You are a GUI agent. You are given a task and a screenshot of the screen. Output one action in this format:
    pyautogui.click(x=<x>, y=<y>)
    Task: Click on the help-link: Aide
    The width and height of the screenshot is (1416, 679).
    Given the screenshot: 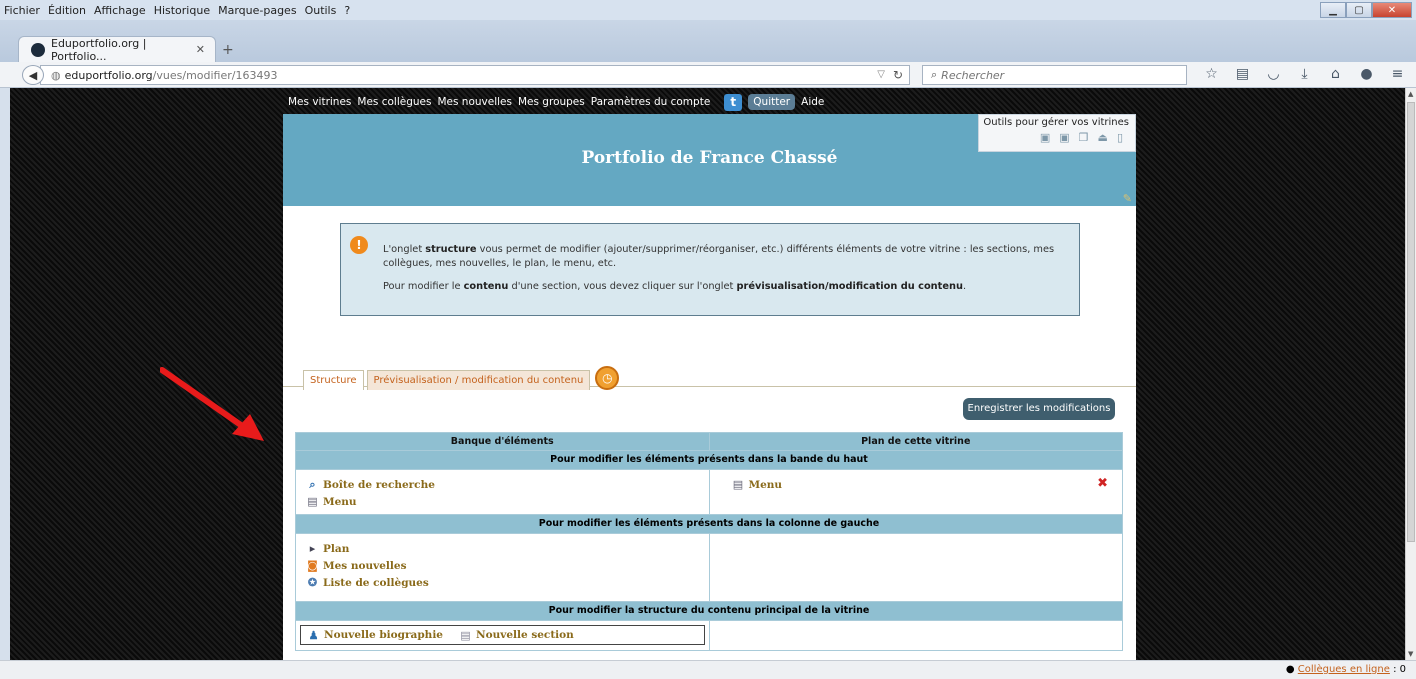 What is the action you would take?
    pyautogui.click(x=812, y=102)
    